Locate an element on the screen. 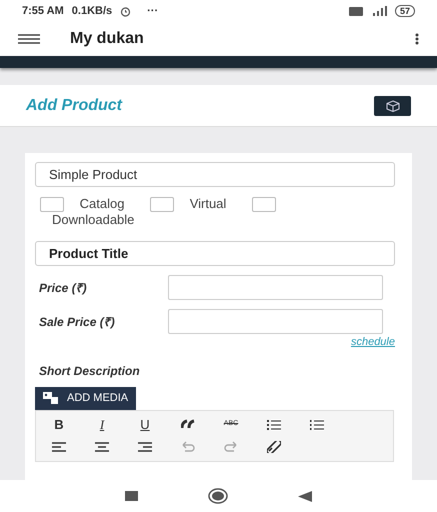 The width and height of the screenshot is (437, 512). sim-icon is located at coordinates (355, 11).